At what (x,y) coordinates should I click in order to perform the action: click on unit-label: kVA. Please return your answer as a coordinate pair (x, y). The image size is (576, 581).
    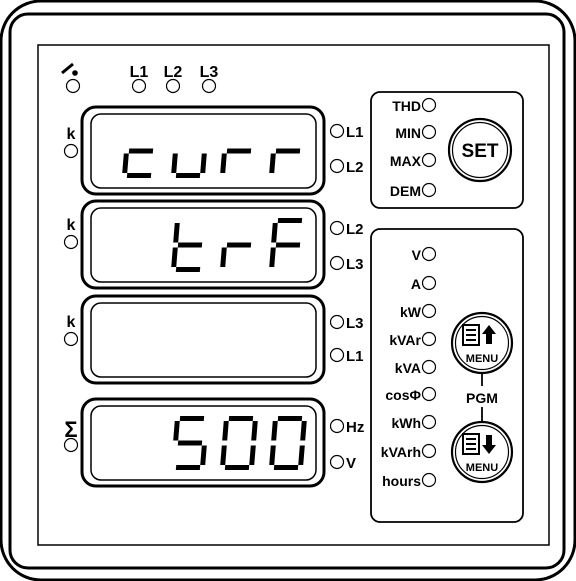
    Looking at the image, I should click on (408, 368).